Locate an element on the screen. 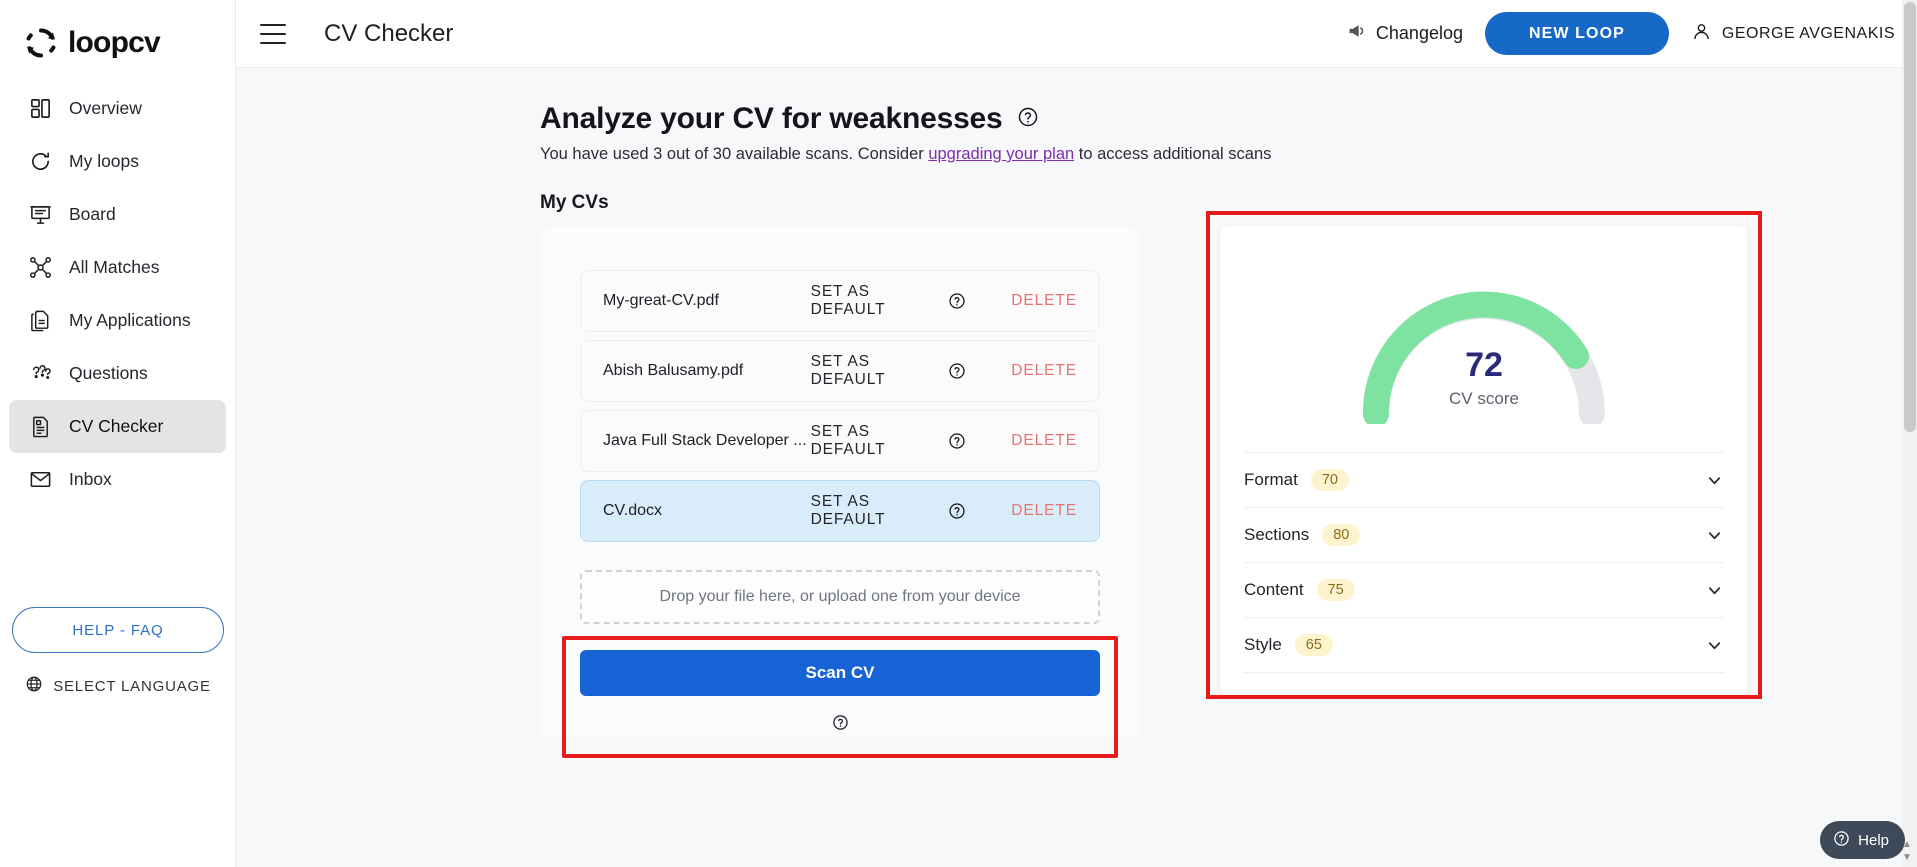  sidebar-item-board: Board is located at coordinates (117, 214).